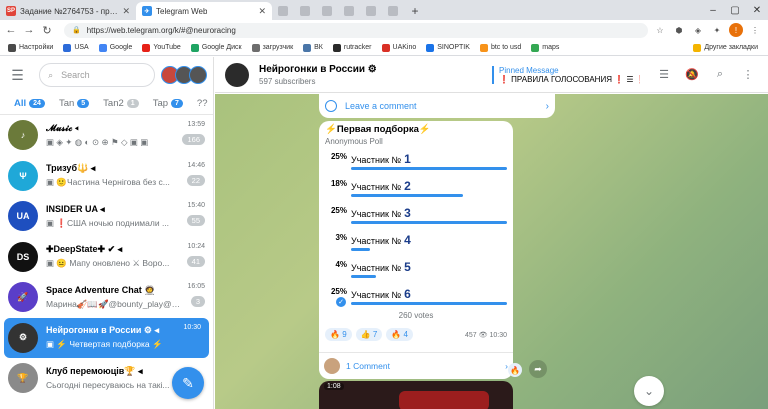 The image size is (768, 409). What do you see at coordinates (76, 30) in the screenshot?
I see `lock-icon: 🔒` at bounding box center [76, 30].